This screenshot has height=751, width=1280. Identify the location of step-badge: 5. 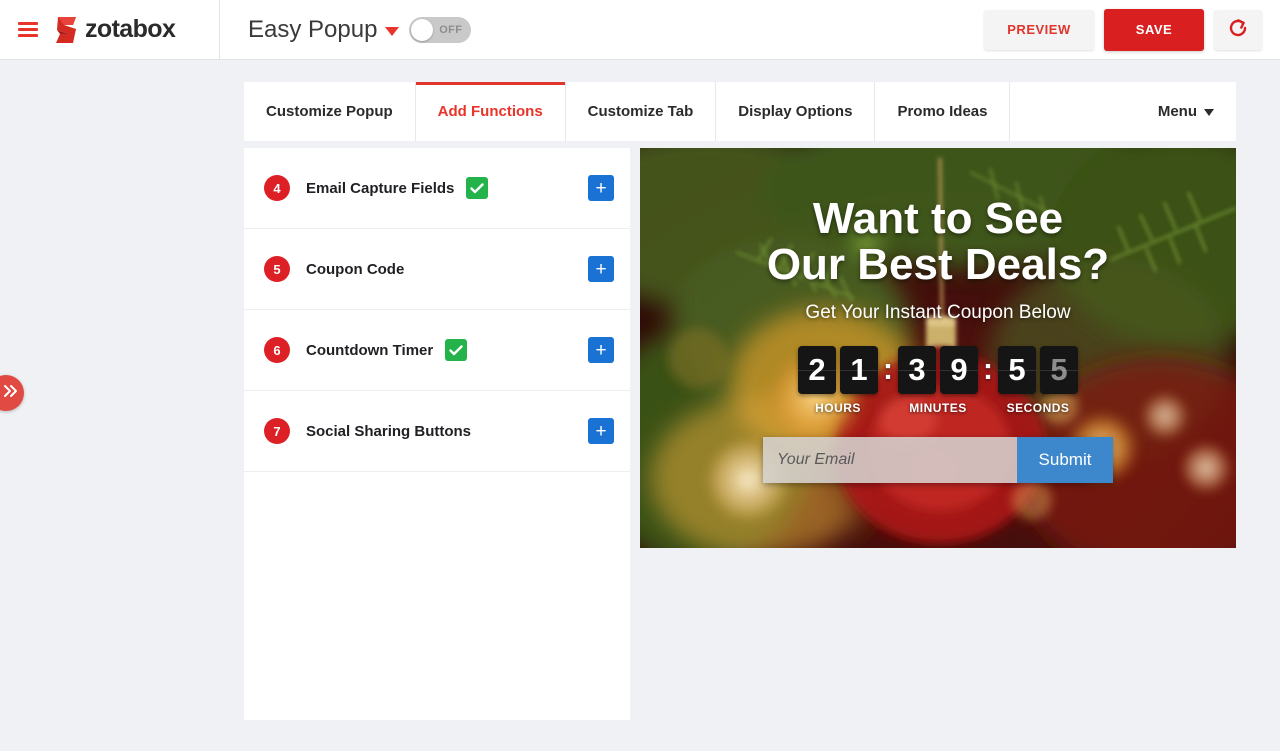
(277, 269).